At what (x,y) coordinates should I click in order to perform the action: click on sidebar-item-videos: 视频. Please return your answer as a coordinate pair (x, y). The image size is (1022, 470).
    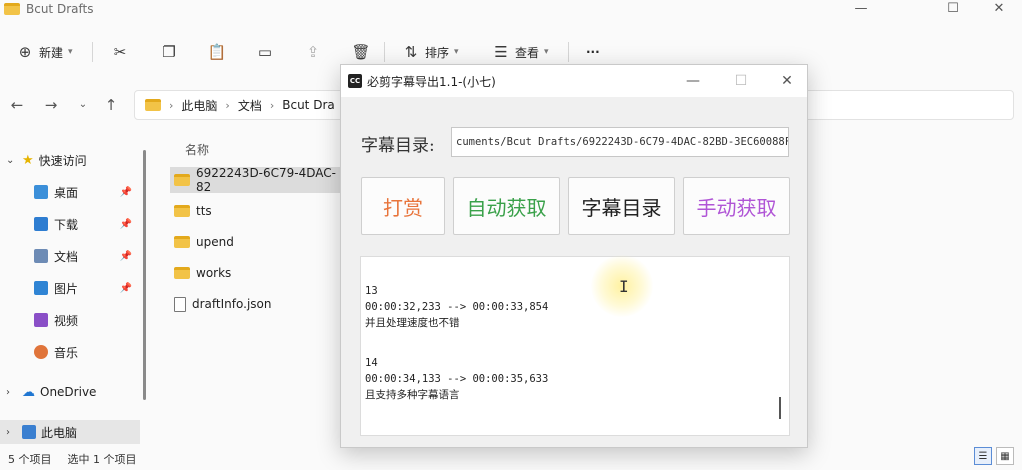
    Looking at the image, I should click on (70, 320).